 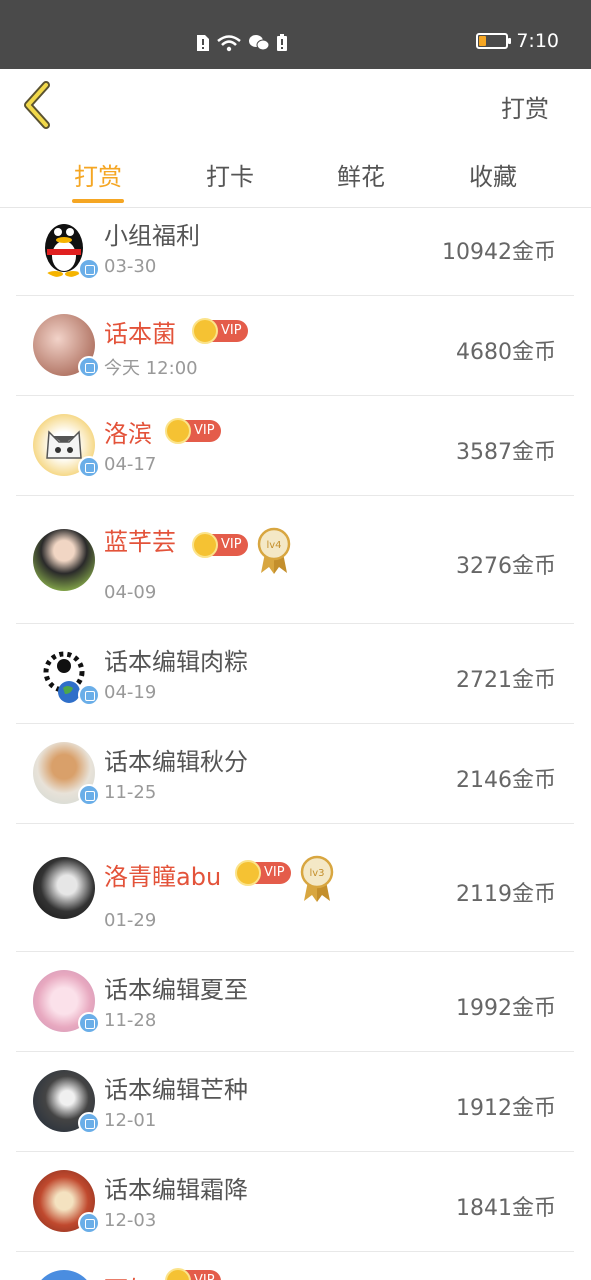 What do you see at coordinates (130, 920) in the screenshot?
I see `reward-date: 01-29` at bounding box center [130, 920].